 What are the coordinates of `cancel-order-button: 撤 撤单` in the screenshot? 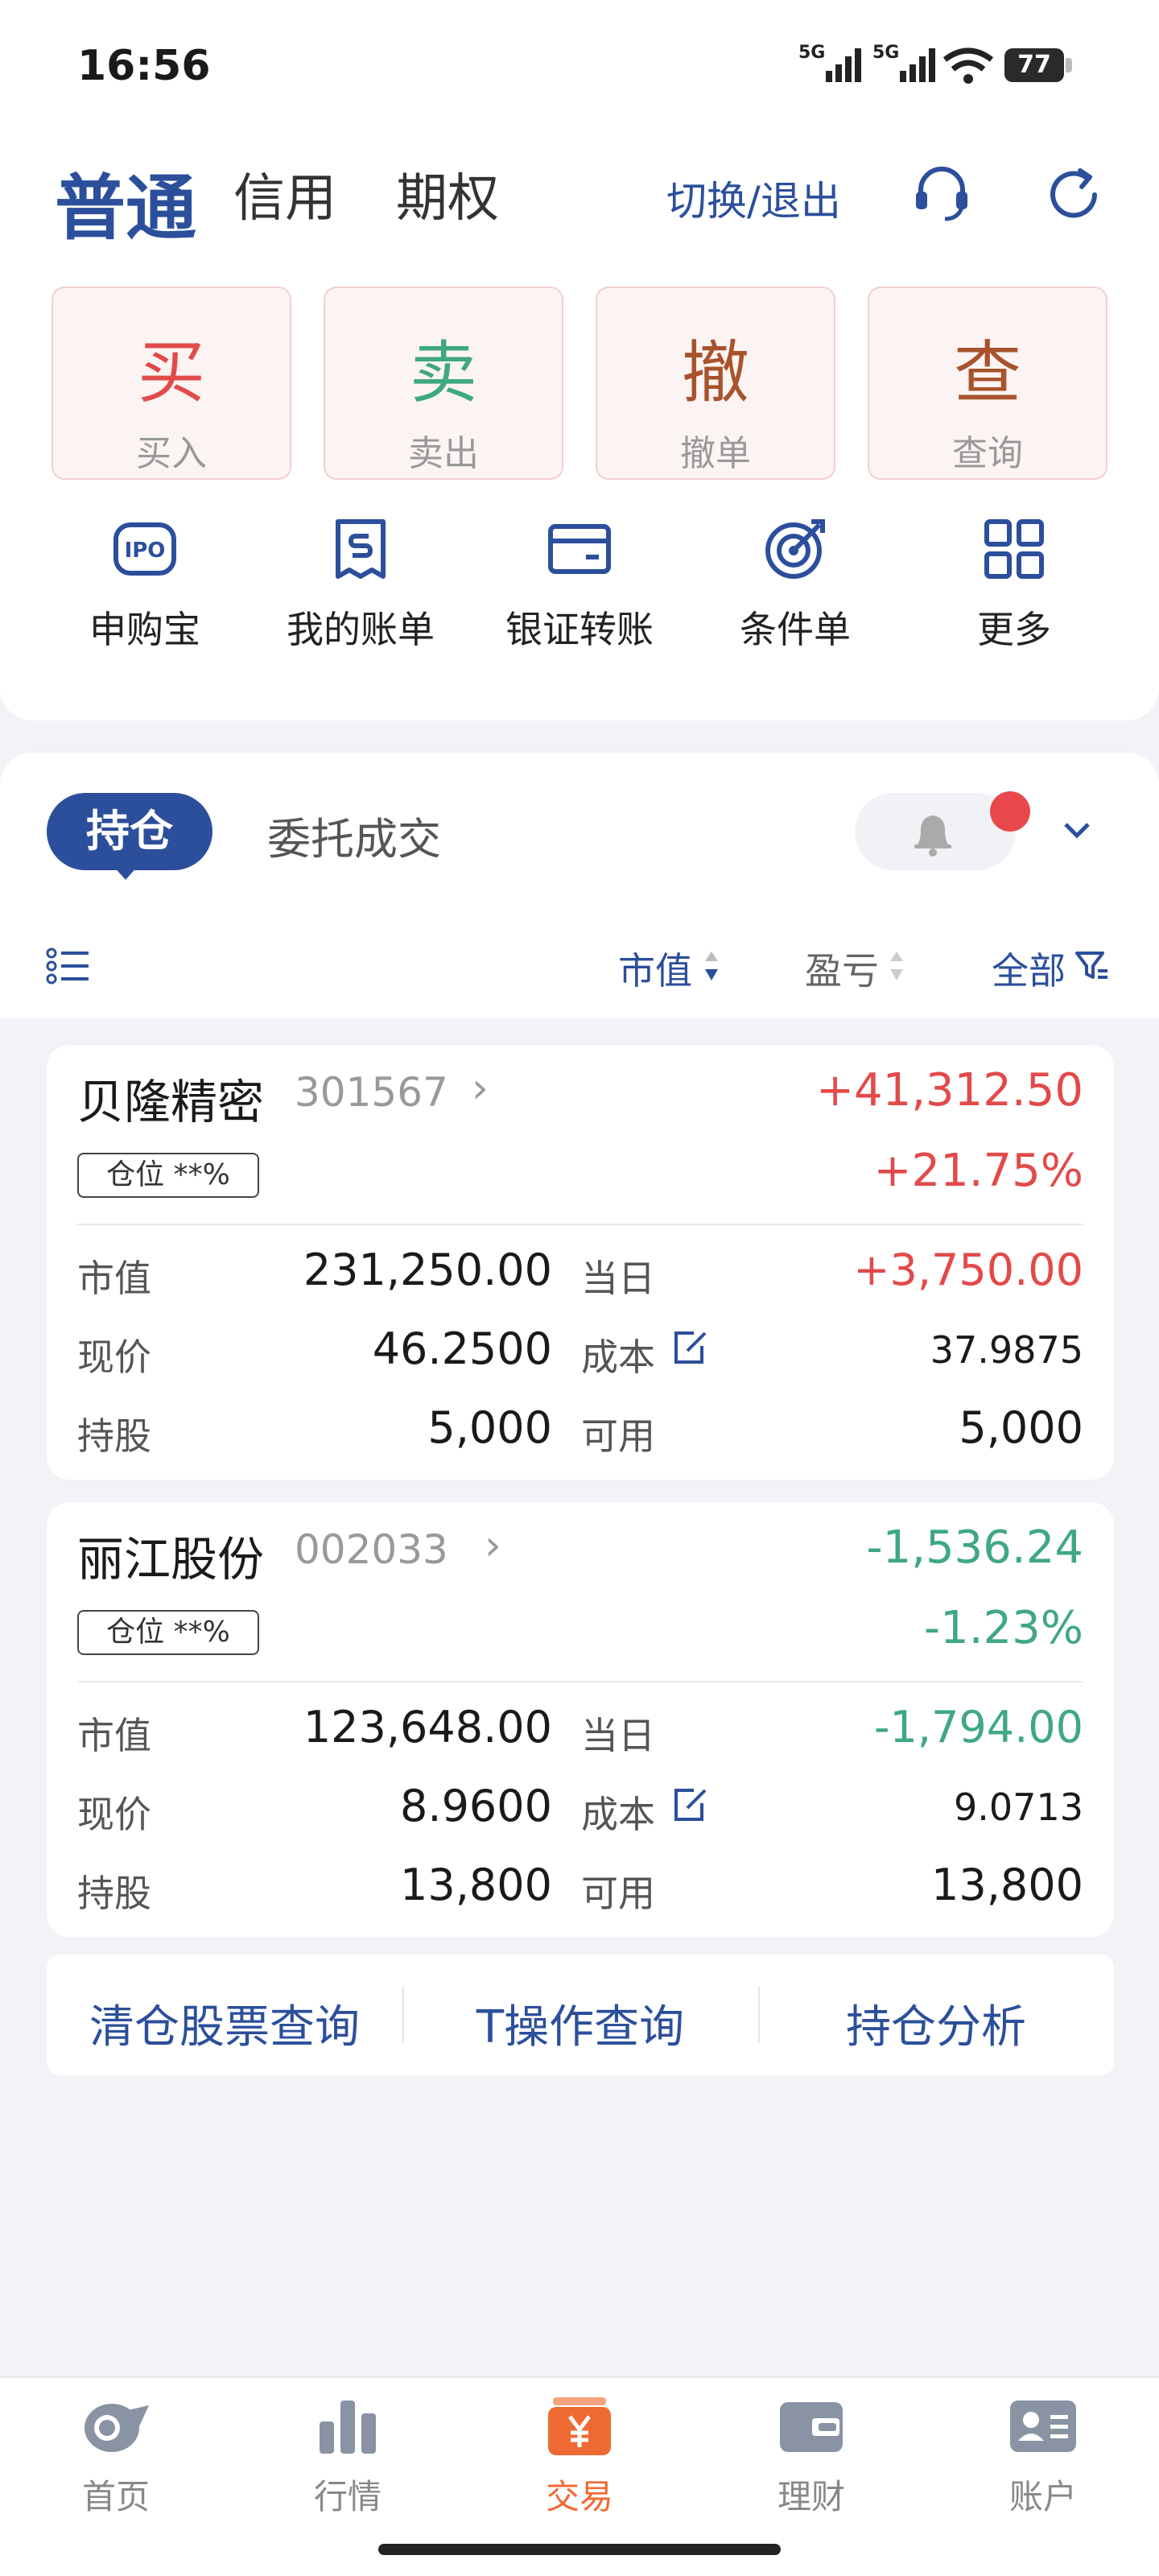 It's located at (715, 383).